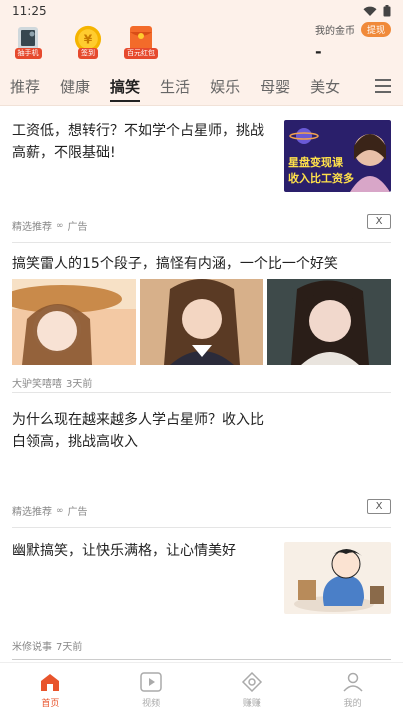 Image resolution: width=403 pixels, height=718 pixels. I want to click on nav-profile: 我的, so click(352, 690).